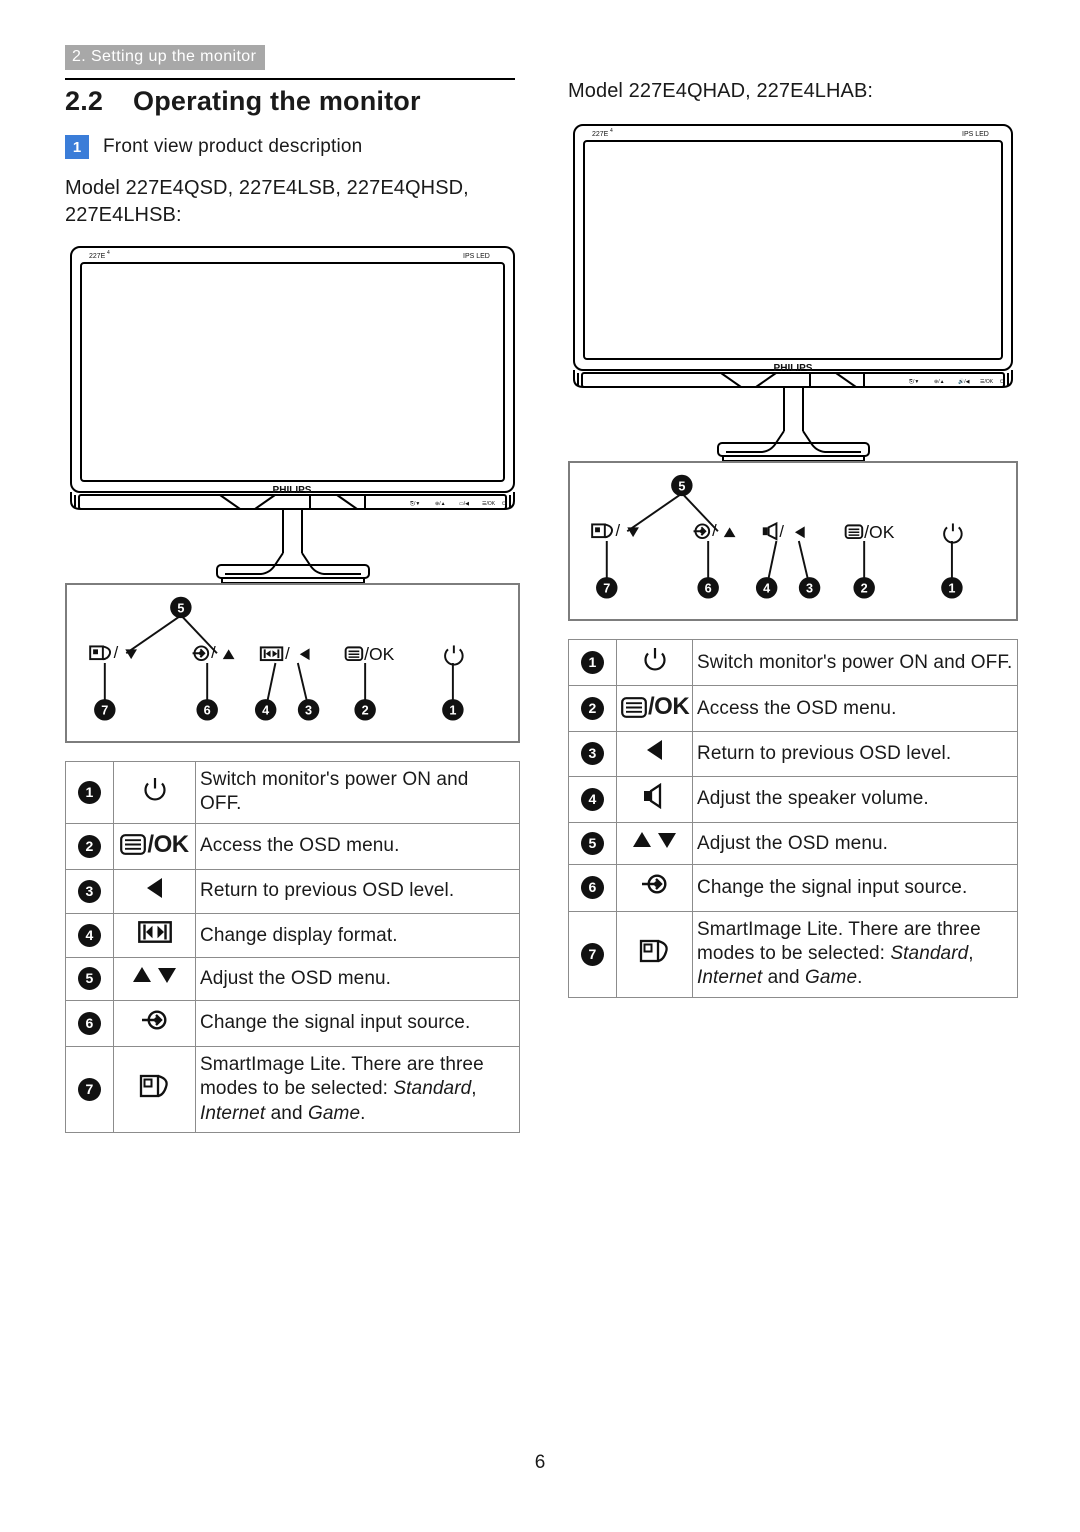 The image size is (1080, 1532). Describe the element at coordinates (831, 978) in the screenshot. I see `mode-game: Game` at that location.